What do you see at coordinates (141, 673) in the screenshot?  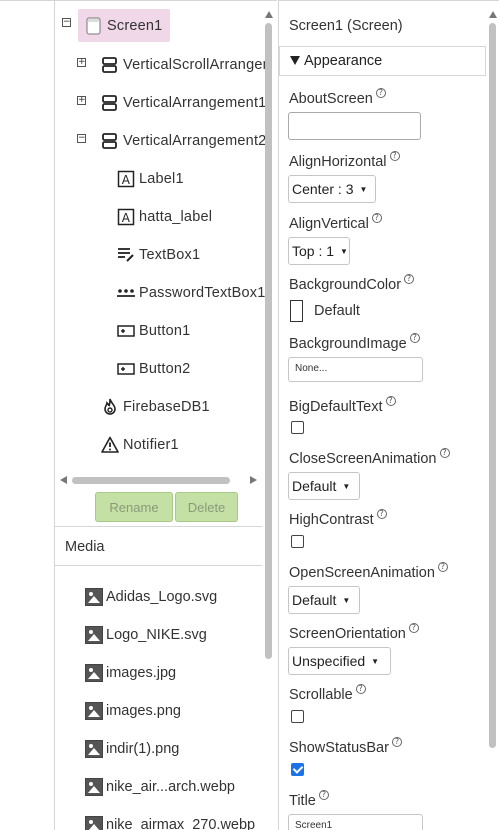 I see `media-item-label: images.jpg` at bounding box center [141, 673].